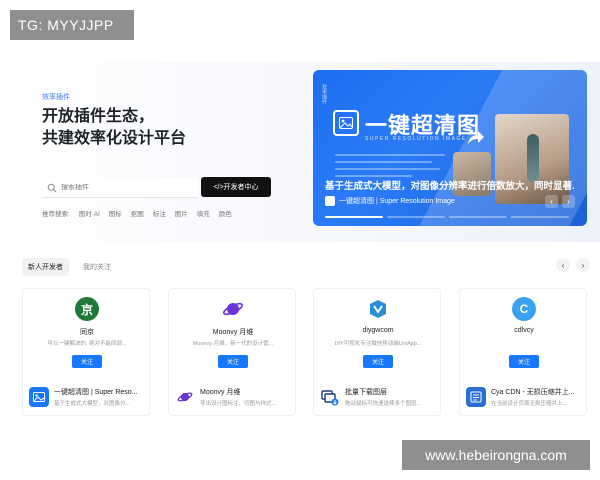 The width and height of the screenshot is (600, 480). I want to click on developer-name: Moonvy 月维, so click(233, 332).